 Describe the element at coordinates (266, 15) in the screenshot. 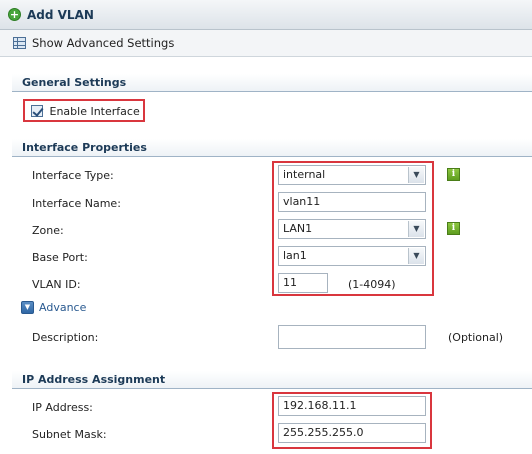

I see `dialog-titlebar: + Add VLAN` at that location.